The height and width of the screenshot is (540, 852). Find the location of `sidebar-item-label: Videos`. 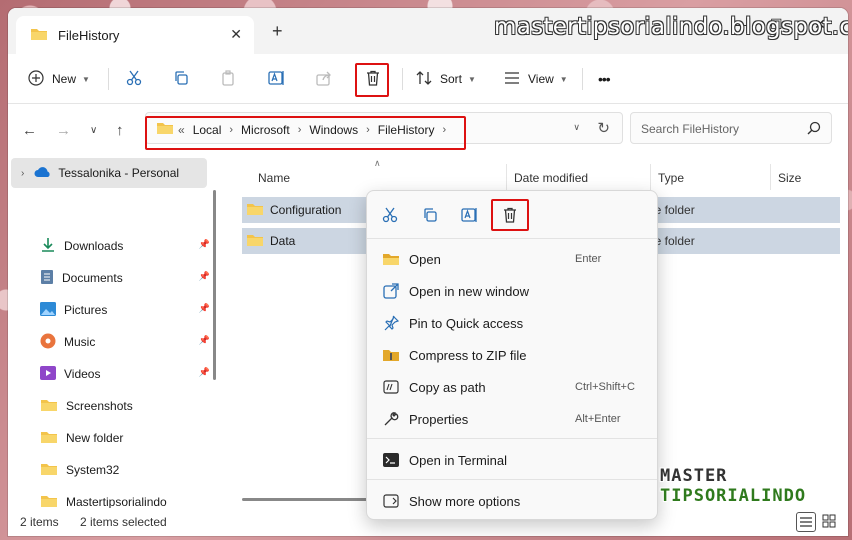

sidebar-item-label: Videos is located at coordinates (82, 374).